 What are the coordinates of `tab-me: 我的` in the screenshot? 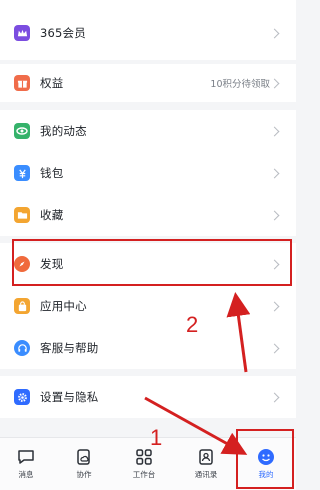 It's located at (266, 464).